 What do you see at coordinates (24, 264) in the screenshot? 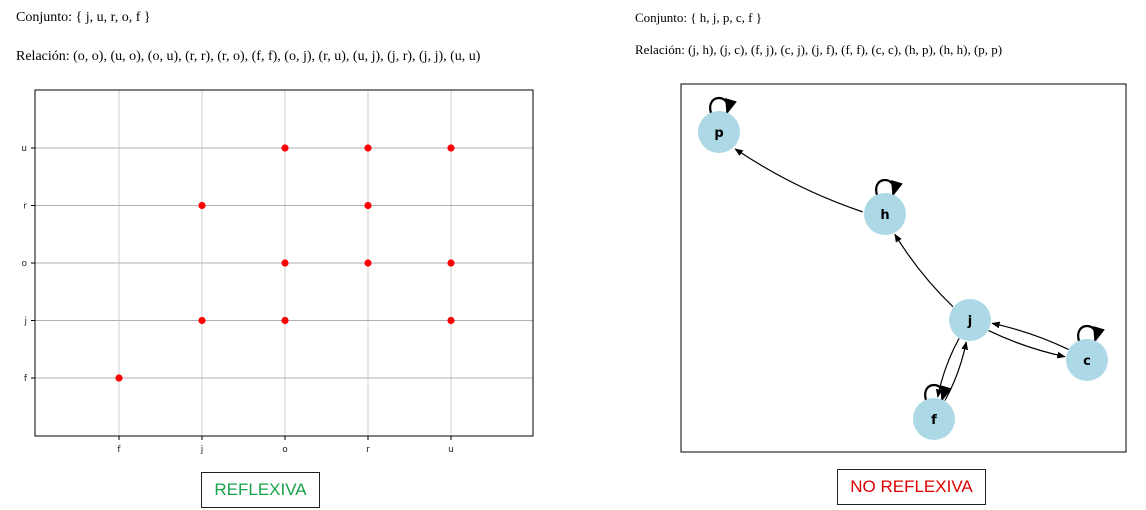
I see `y-tick-label: o` at bounding box center [24, 264].